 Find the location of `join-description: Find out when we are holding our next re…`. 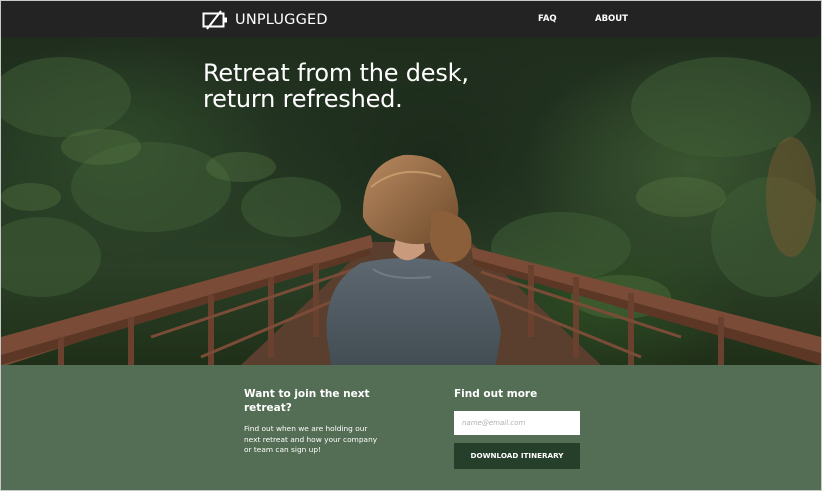

join-description: Find out when we are holding our next re… is located at coordinates (311, 439).